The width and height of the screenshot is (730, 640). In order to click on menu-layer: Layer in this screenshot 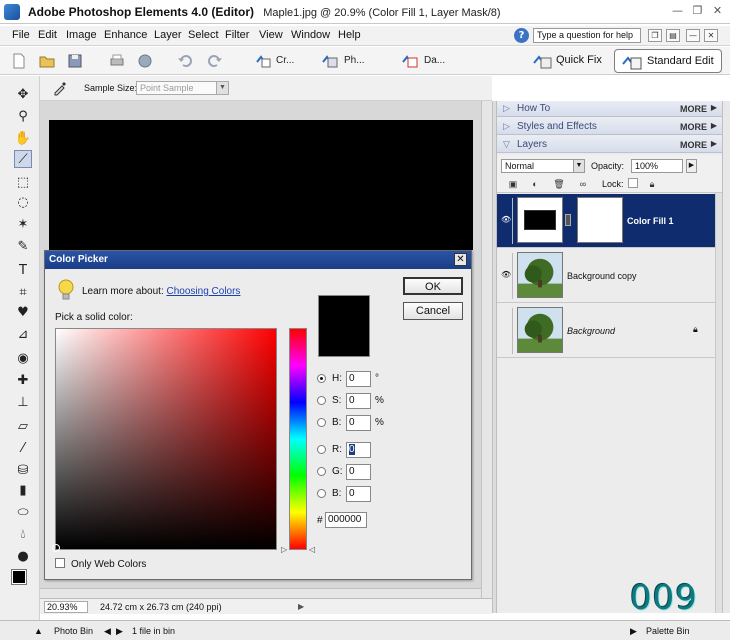, I will do `click(168, 35)`.